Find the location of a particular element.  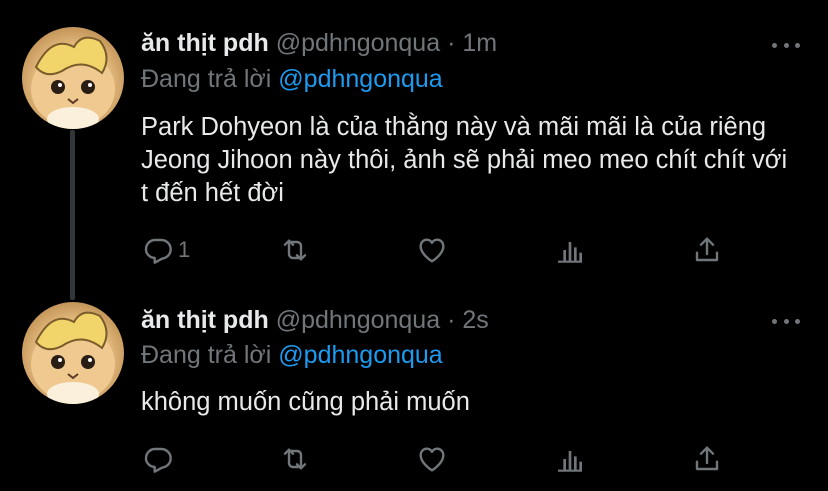

tweet-header: ăn thịt pdh @pdhngonqua · 1m is located at coordinates (319, 43).